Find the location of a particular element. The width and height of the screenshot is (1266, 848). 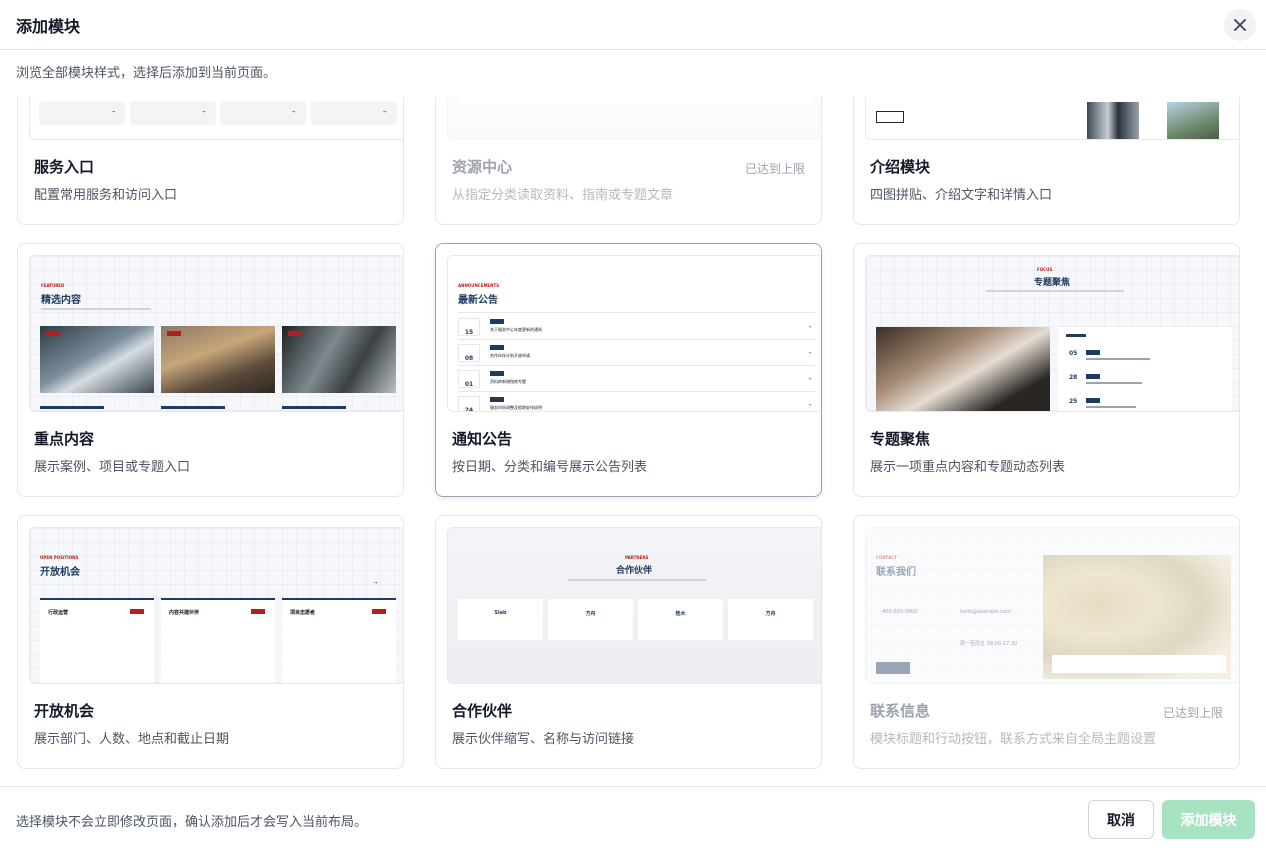

card-title: 介绍模块 is located at coordinates (900, 167).